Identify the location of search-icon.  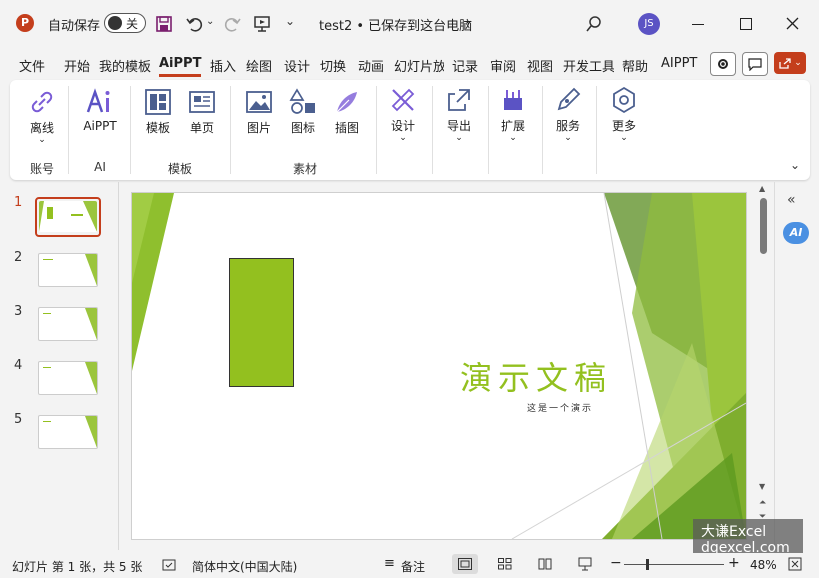
(594, 24).